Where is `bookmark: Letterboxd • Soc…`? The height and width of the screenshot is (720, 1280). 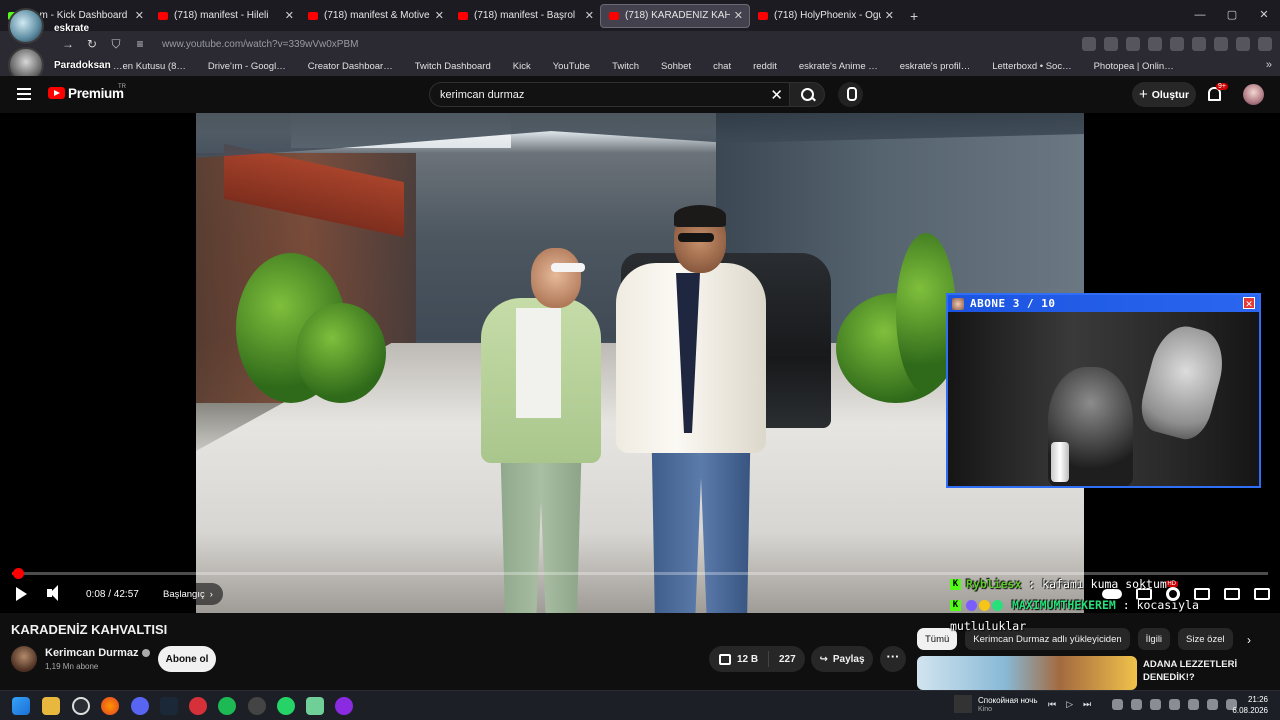
bookmark: Letterboxd • Soc… is located at coordinates (1025, 66).